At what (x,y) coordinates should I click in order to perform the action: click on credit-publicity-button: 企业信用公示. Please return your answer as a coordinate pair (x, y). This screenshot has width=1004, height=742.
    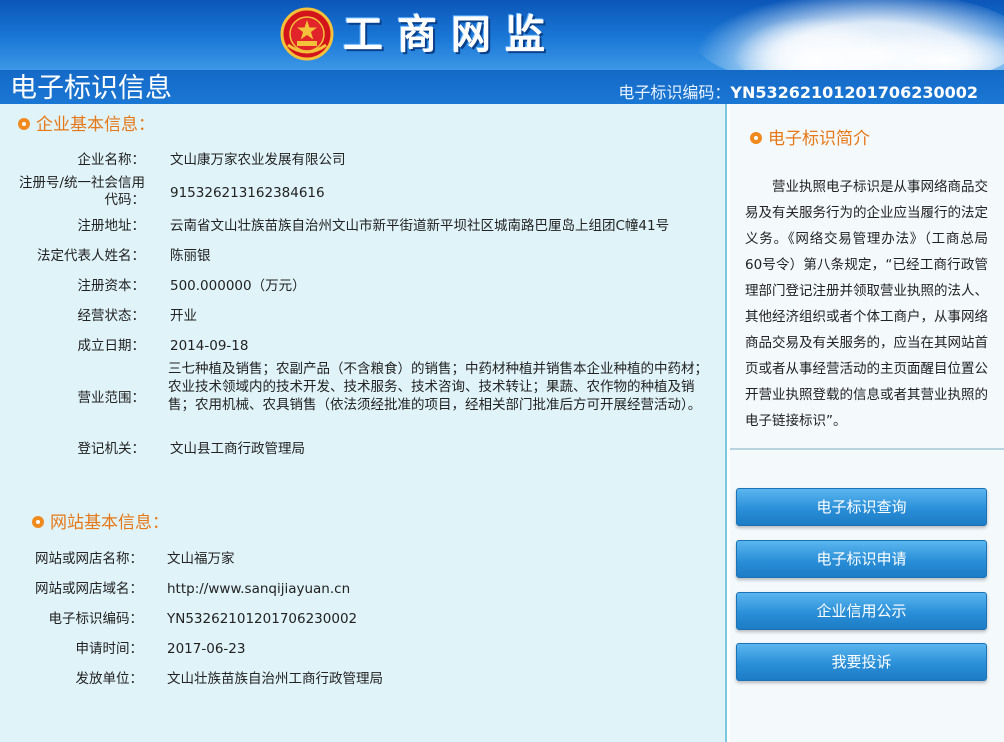
    Looking at the image, I should click on (861, 611).